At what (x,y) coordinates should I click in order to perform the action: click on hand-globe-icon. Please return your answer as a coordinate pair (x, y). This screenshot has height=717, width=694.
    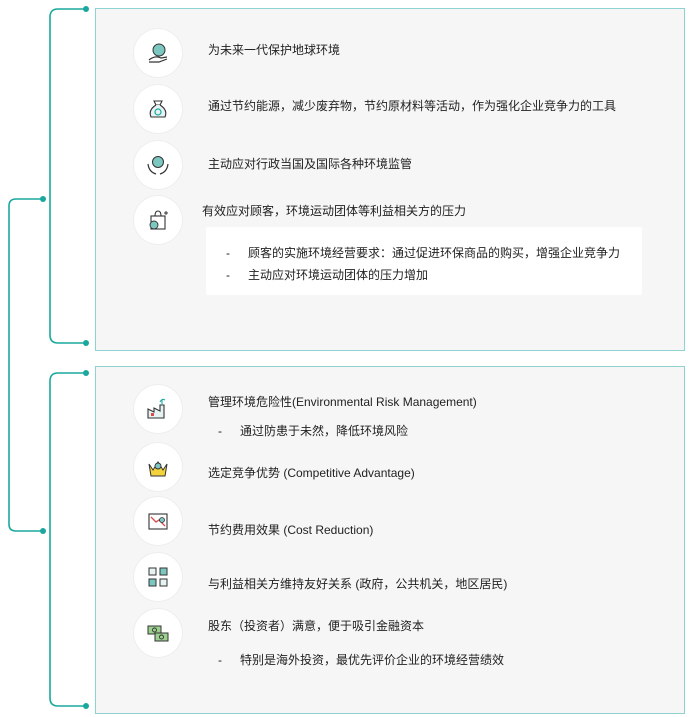
    Looking at the image, I should click on (158, 53).